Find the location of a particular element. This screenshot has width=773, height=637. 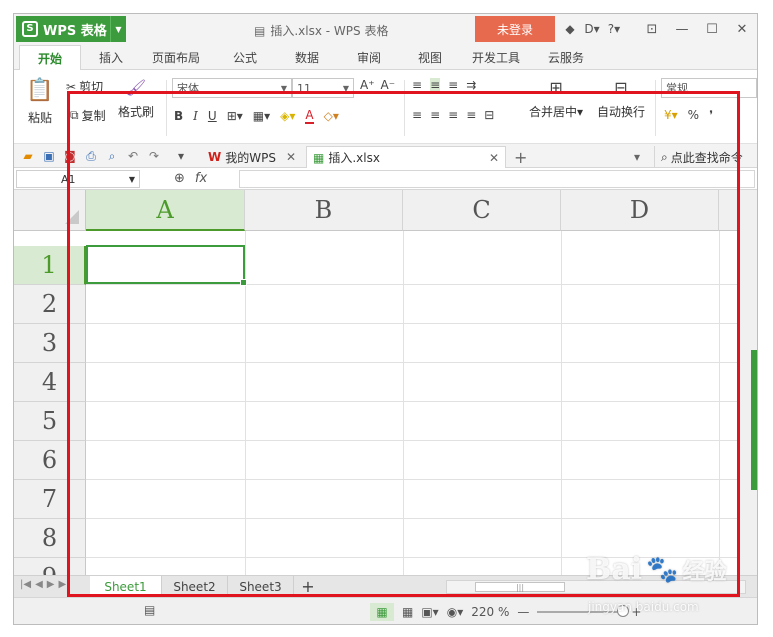

column-header: D is located at coordinates (640, 210).